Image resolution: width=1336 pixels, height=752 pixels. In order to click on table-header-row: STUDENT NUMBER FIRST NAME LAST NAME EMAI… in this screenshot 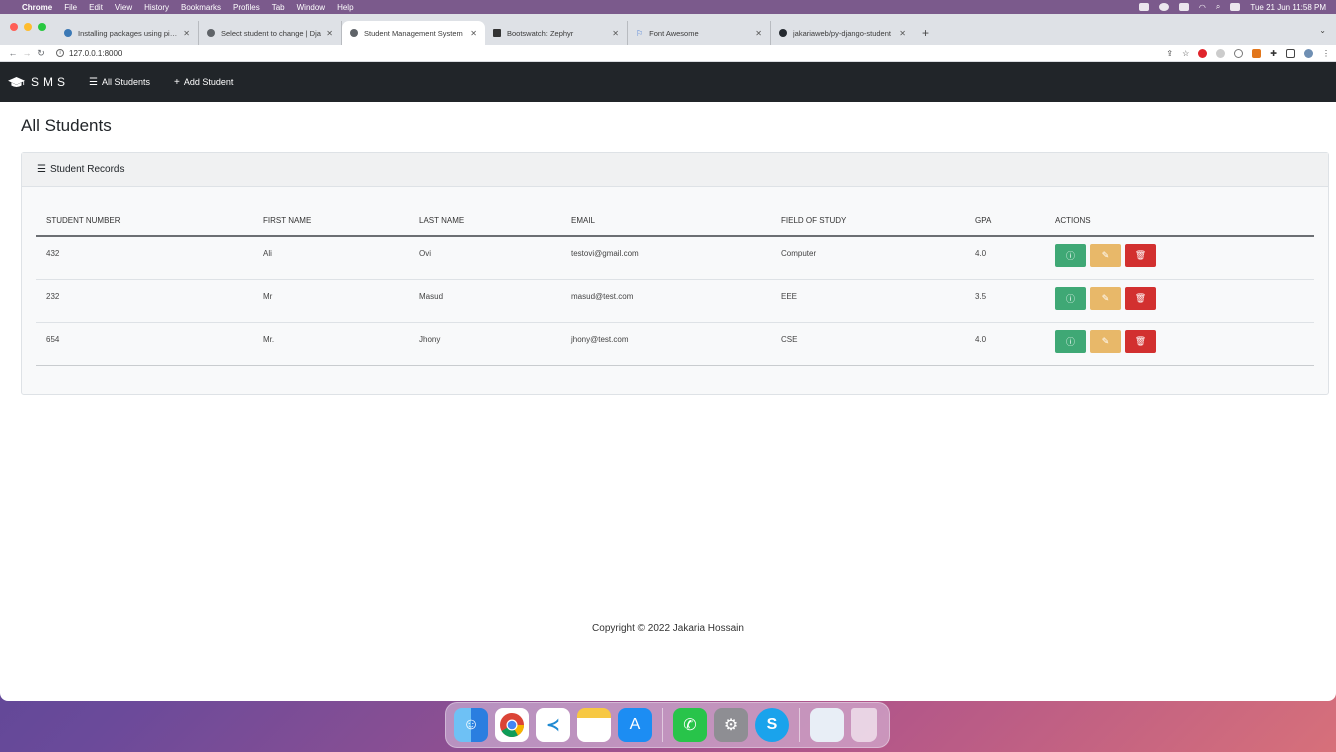, I will do `click(675, 220)`.